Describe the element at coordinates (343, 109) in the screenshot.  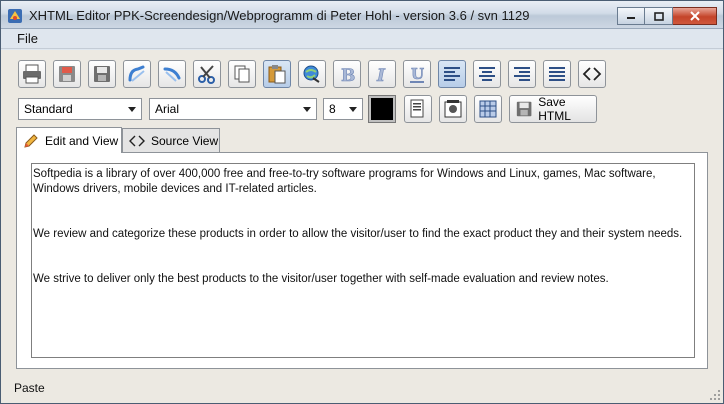
I see `size-select: 8` at that location.